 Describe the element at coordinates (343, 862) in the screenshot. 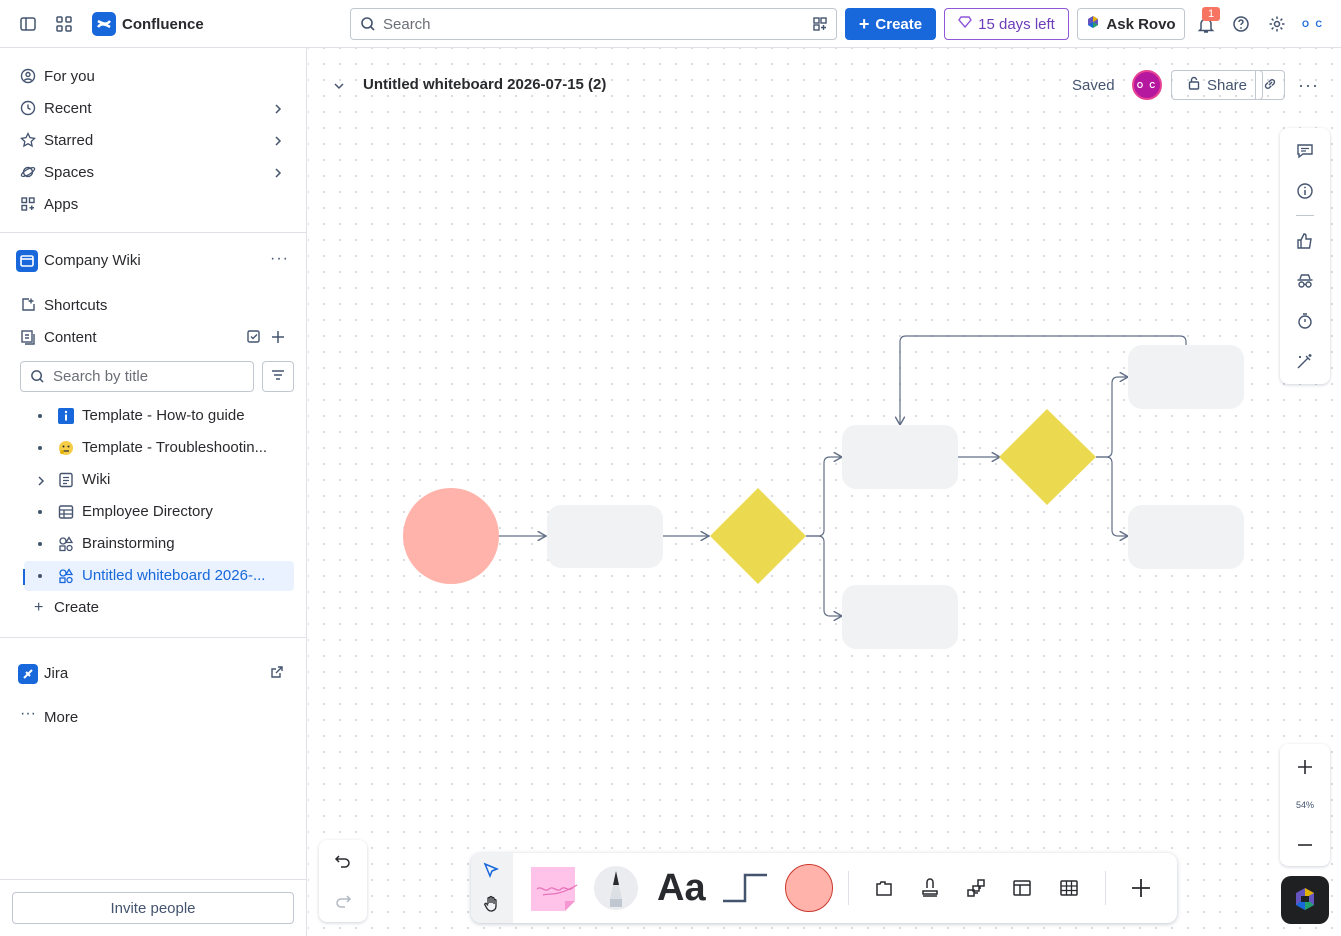

I see `undo-icon` at that location.